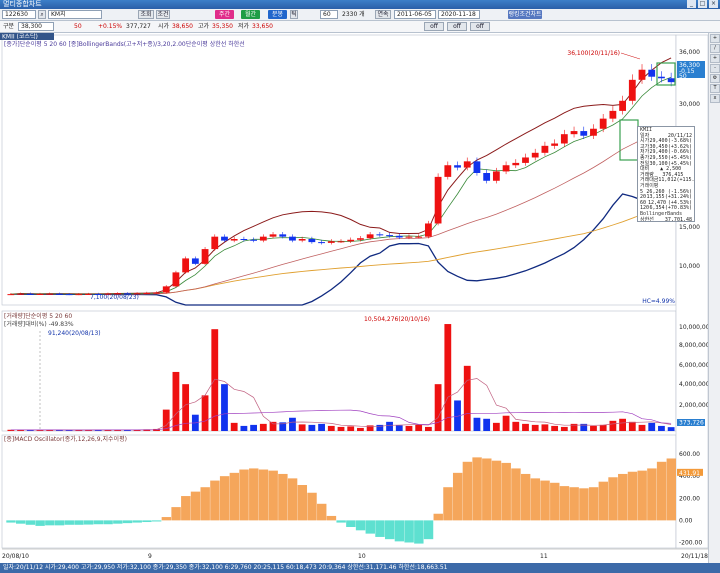  What do you see at coordinates (110, 26) in the screenshot?
I see `price-change-pct: +0.15%` at bounding box center [110, 26].